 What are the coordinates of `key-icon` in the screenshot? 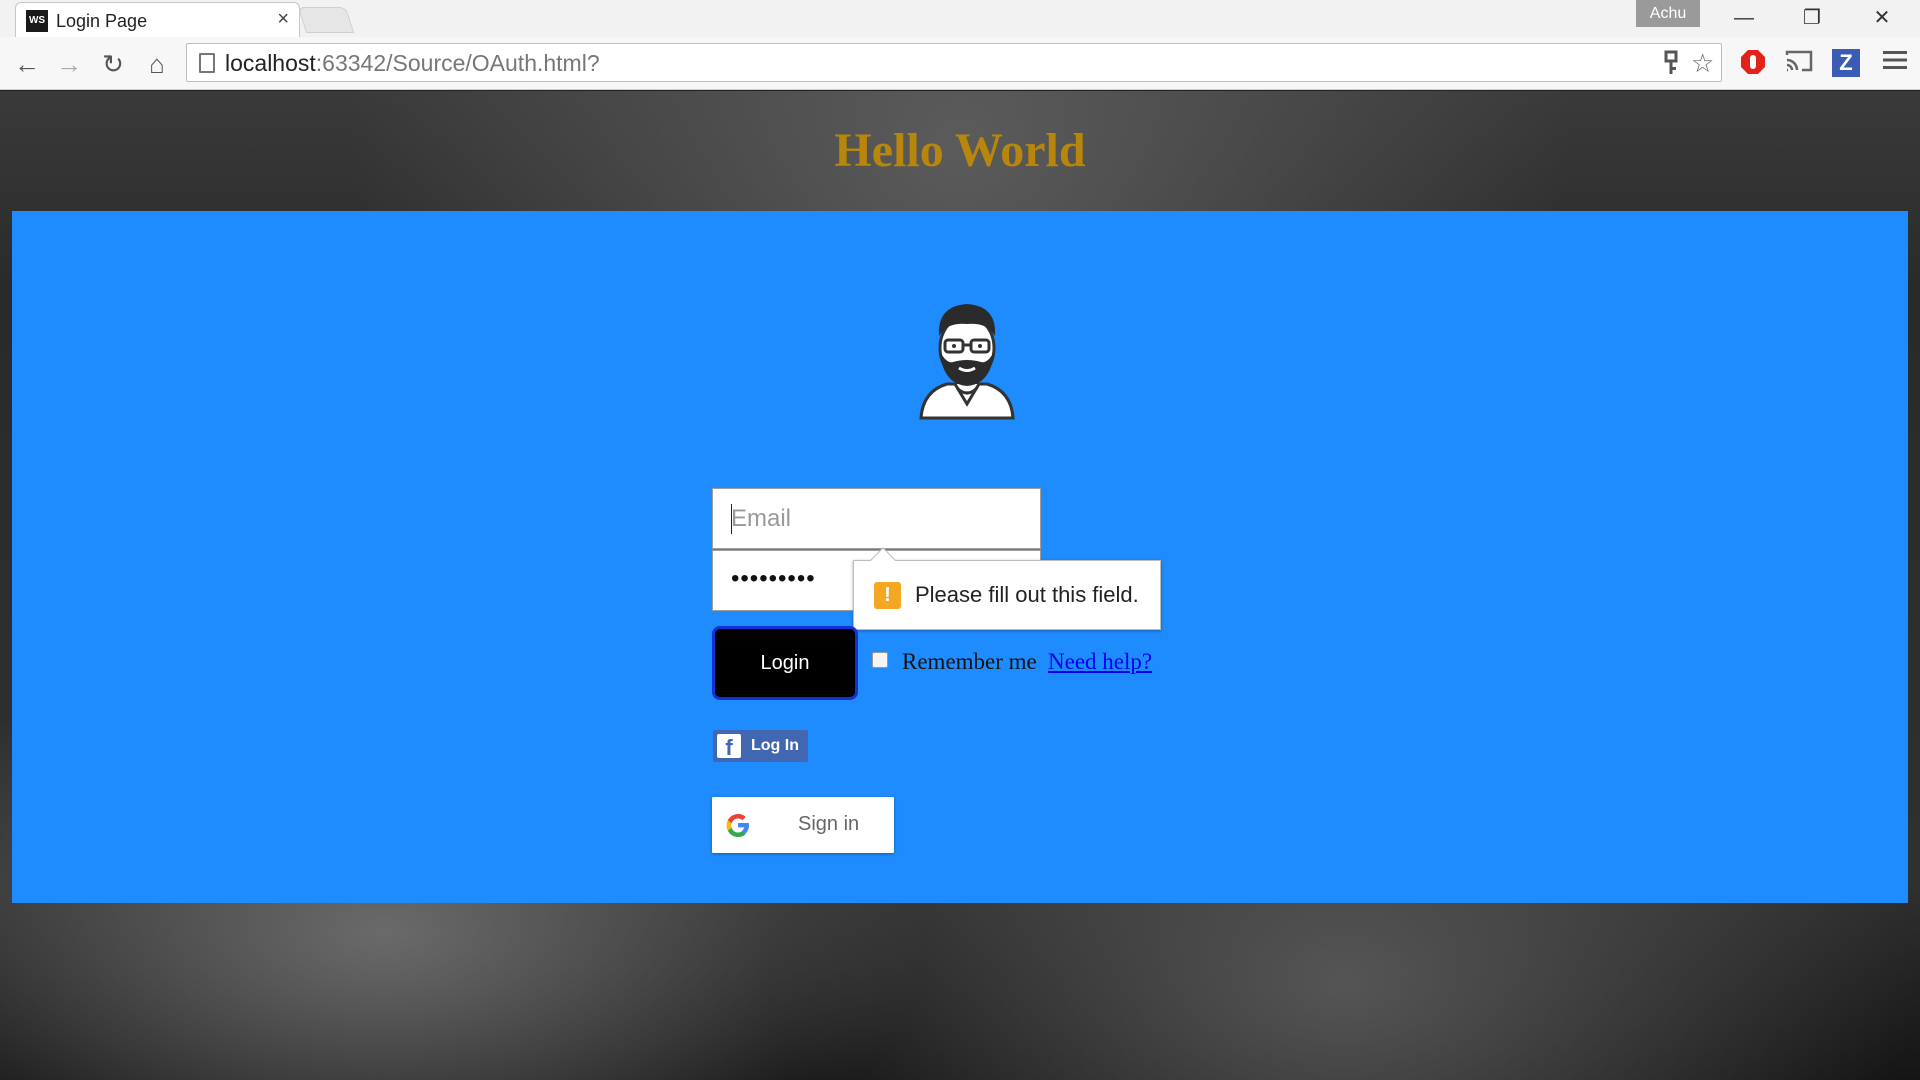 It's located at (1671, 66).